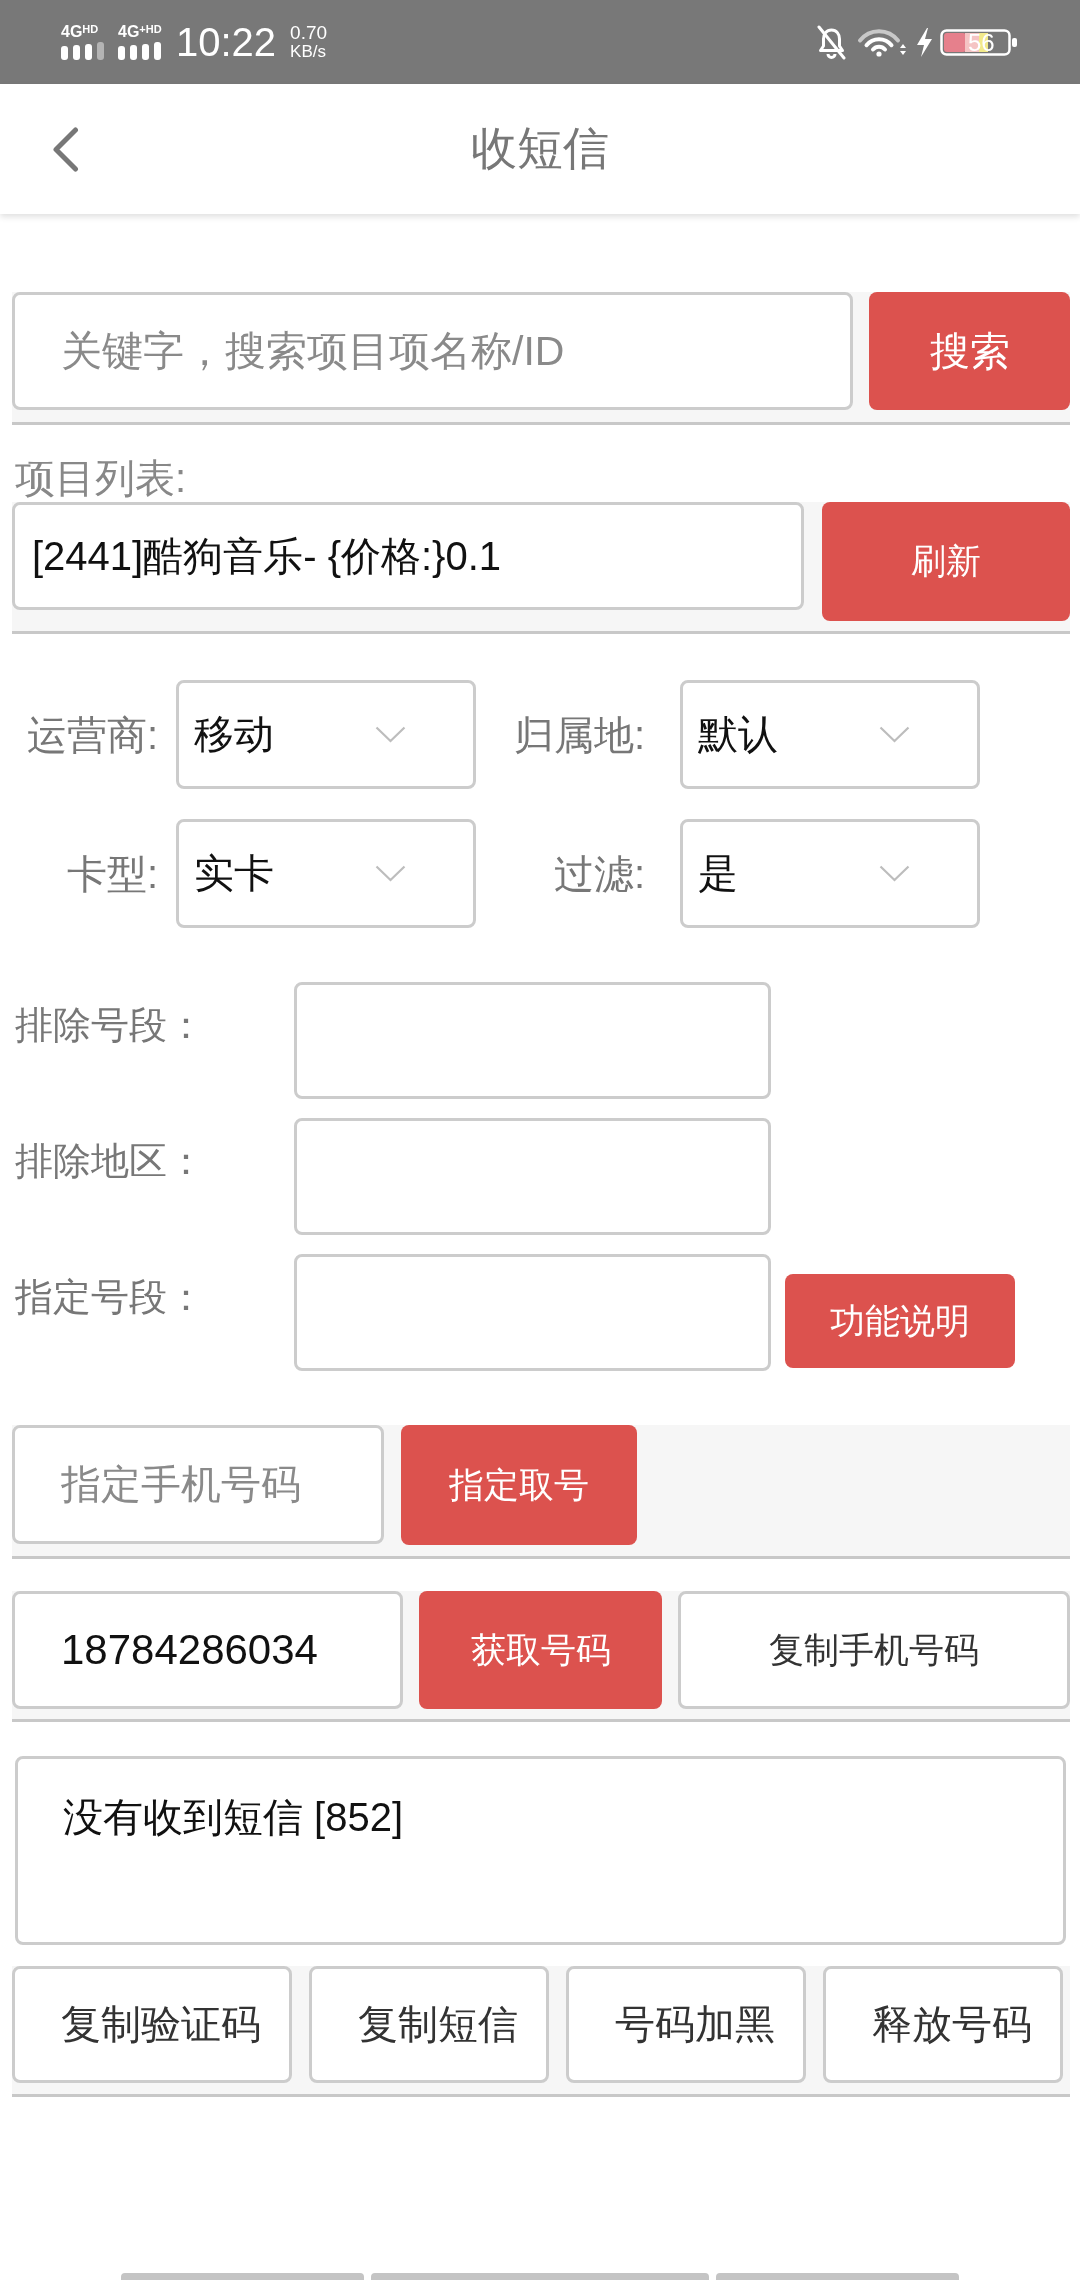 This screenshot has height=2280, width=1080. What do you see at coordinates (540, 148) in the screenshot?
I see `page-title: 收短信` at bounding box center [540, 148].